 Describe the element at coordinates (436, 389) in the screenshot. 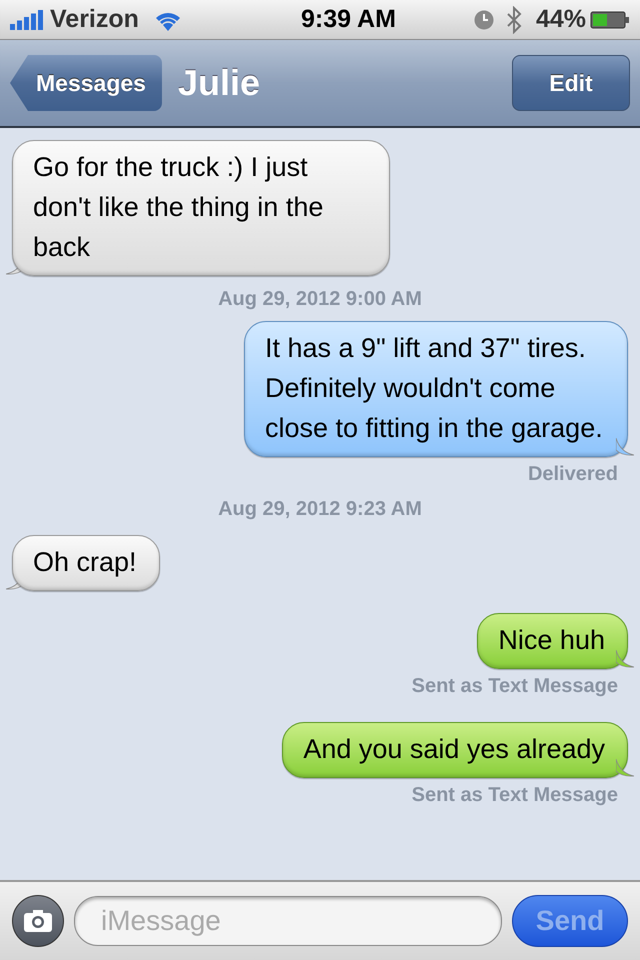

I see `message-bubble: It has a 9" lift and 37" tires. Definitely wouldn't come close to fitting in the garage.` at that location.